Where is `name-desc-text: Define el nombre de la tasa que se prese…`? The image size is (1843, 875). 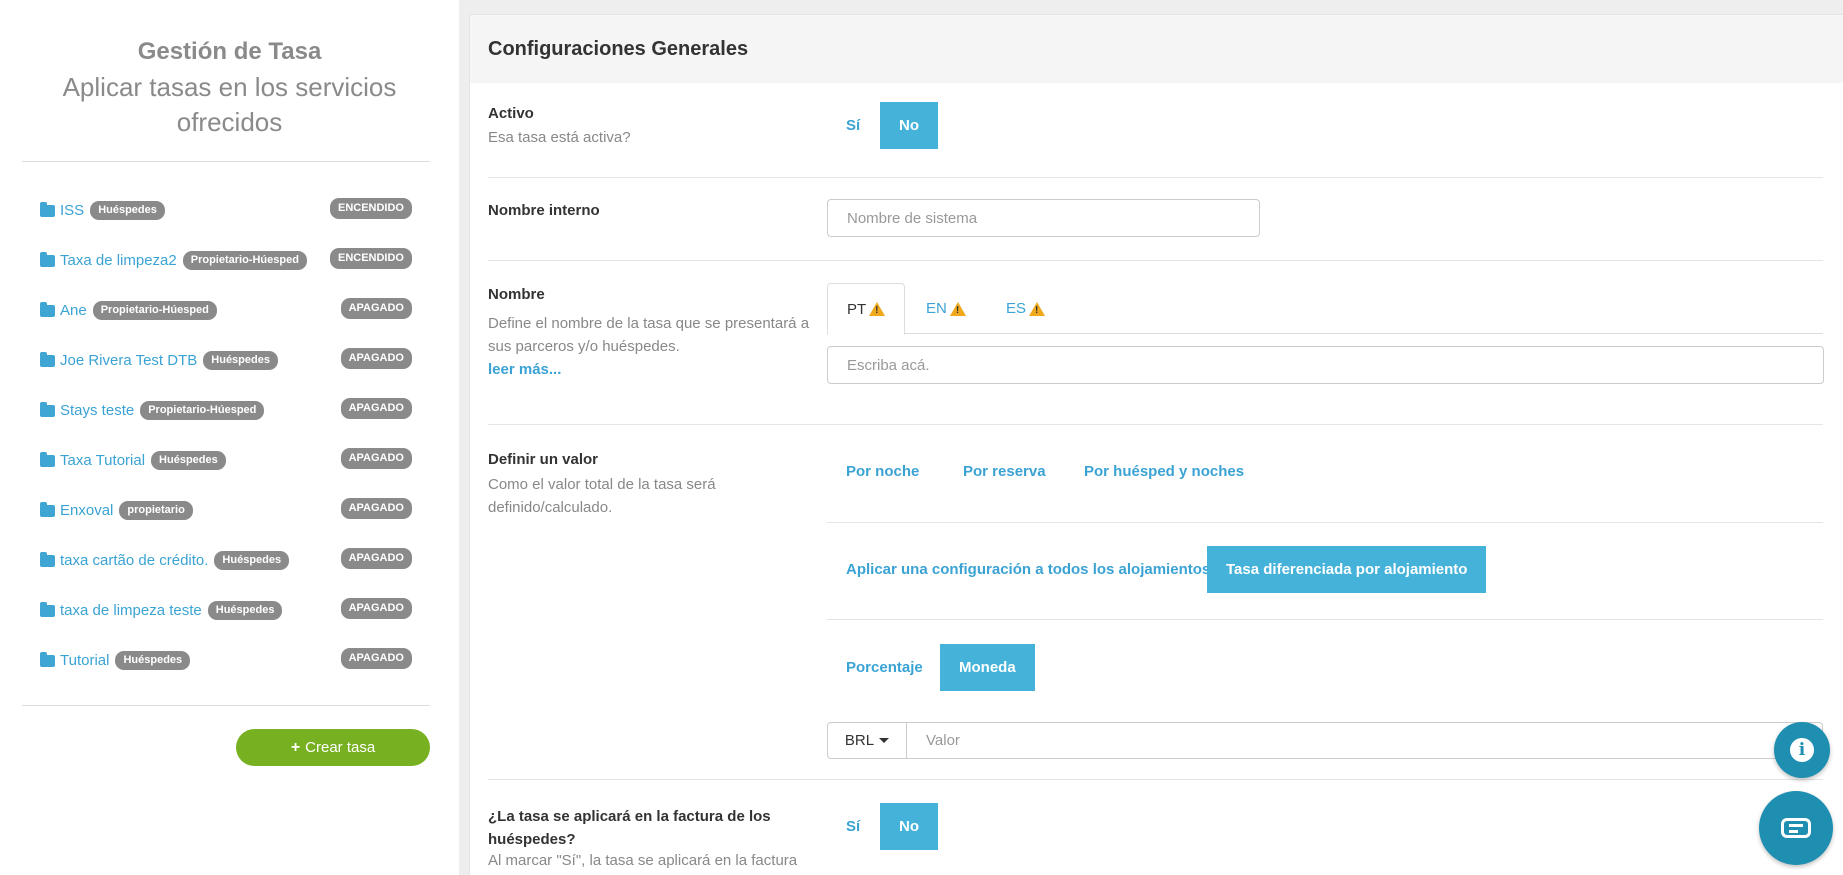 name-desc-text: Define el nombre de la tasa que se prese… is located at coordinates (649, 335).